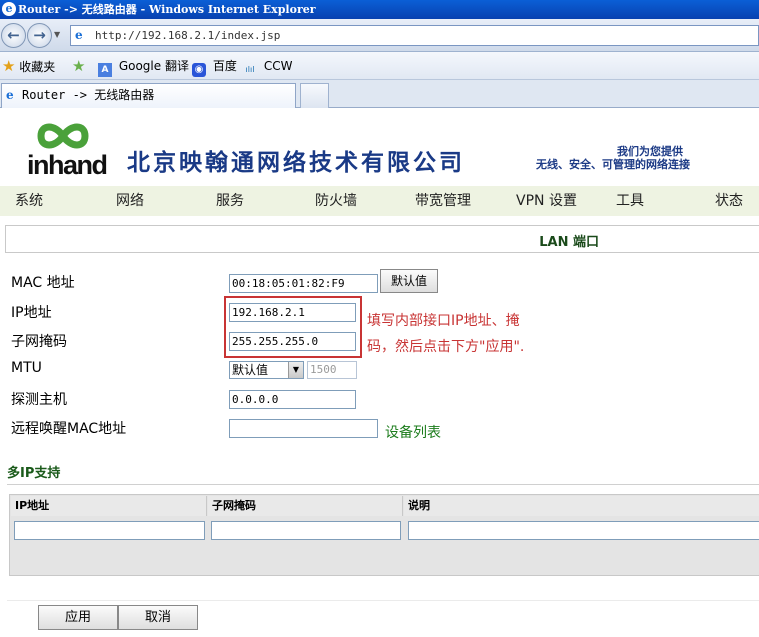 The image size is (759, 637). I want to click on company-name: 北京映翰通网络技术有限公司, so click(296, 162).